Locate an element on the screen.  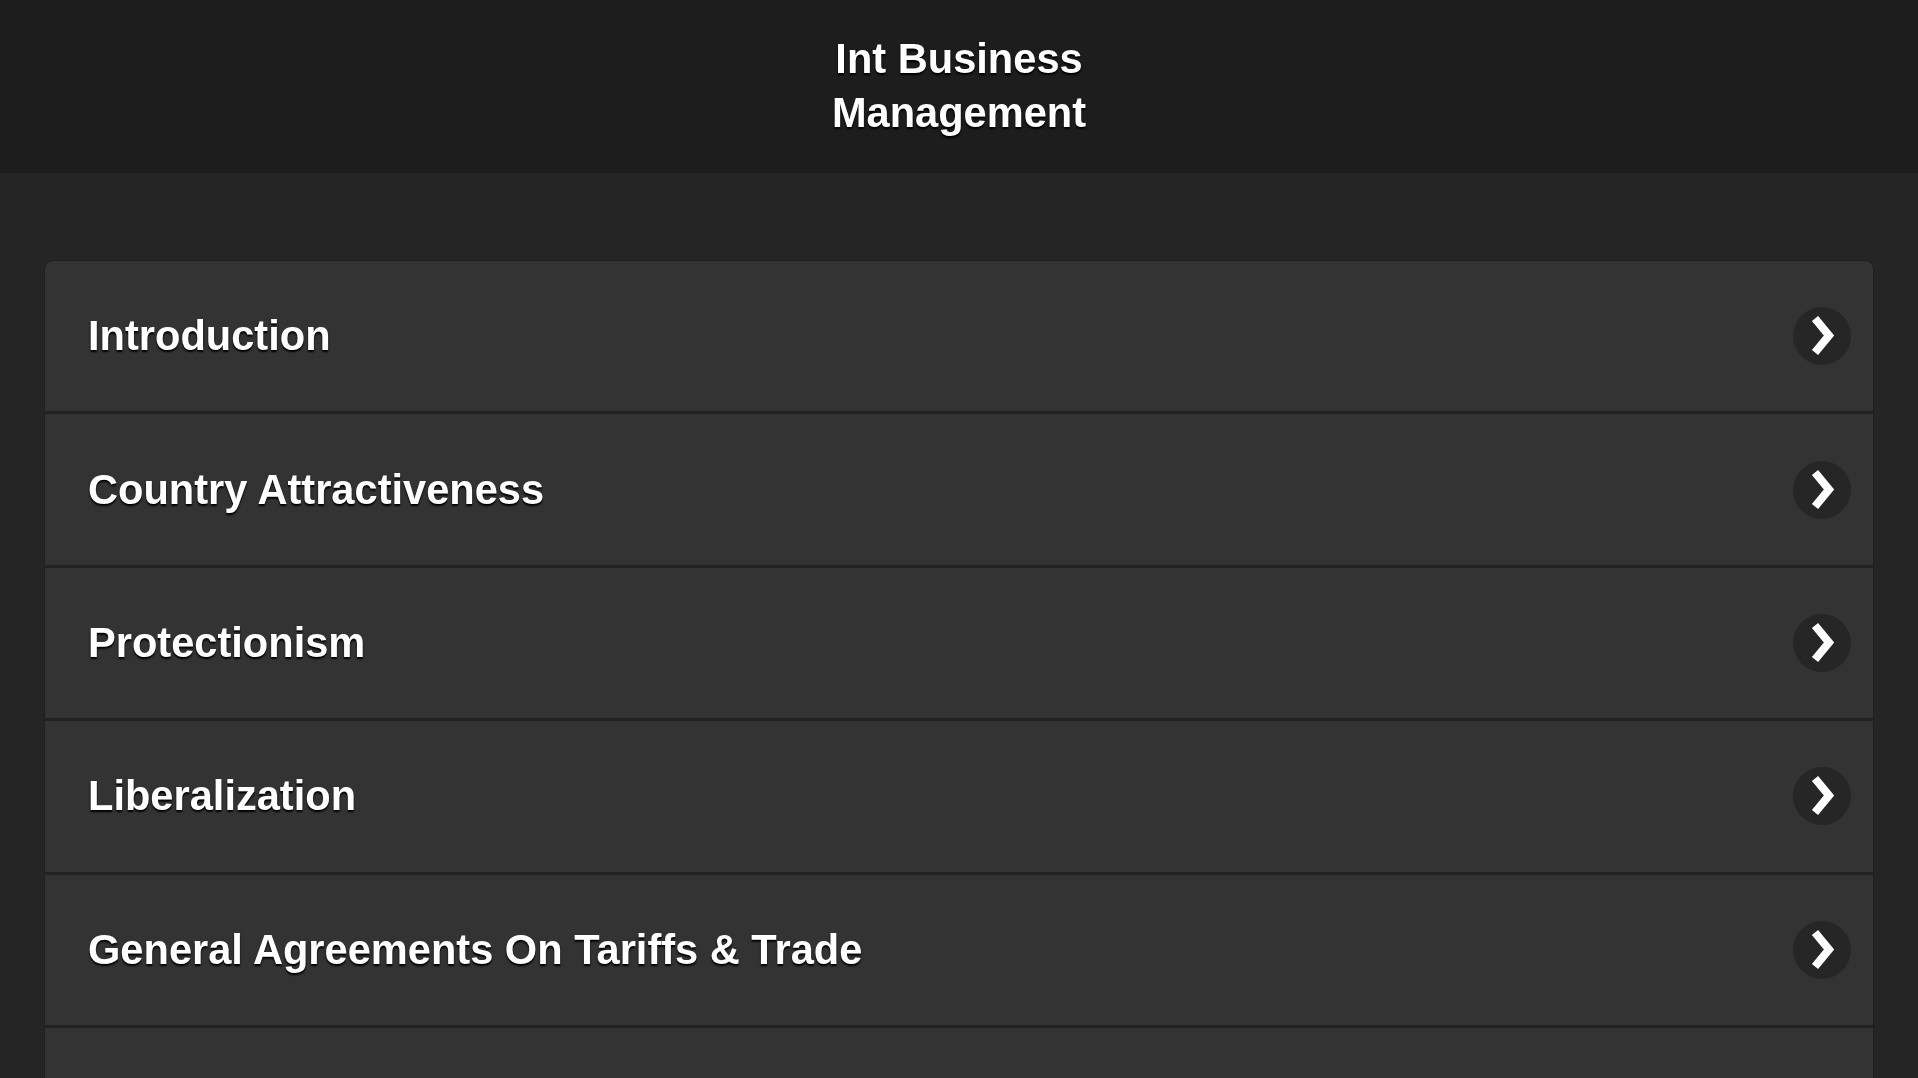
menu-item: Protectionism is located at coordinates (959, 644).